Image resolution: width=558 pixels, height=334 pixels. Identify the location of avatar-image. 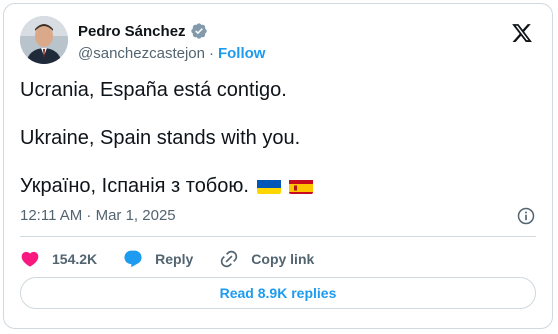
(44, 40).